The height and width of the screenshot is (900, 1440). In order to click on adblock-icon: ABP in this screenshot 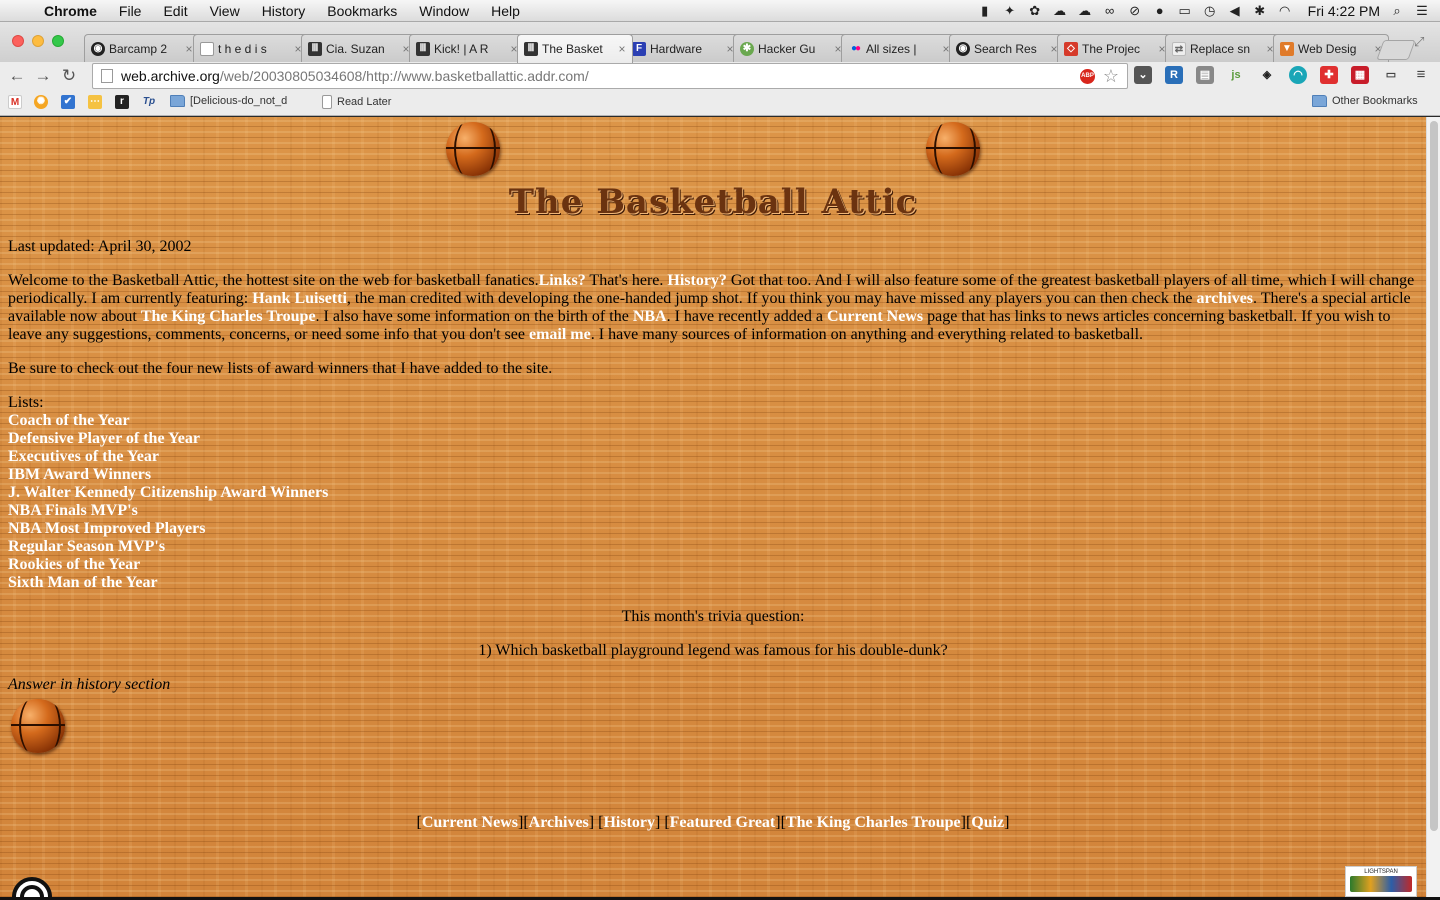, I will do `click(1087, 76)`.